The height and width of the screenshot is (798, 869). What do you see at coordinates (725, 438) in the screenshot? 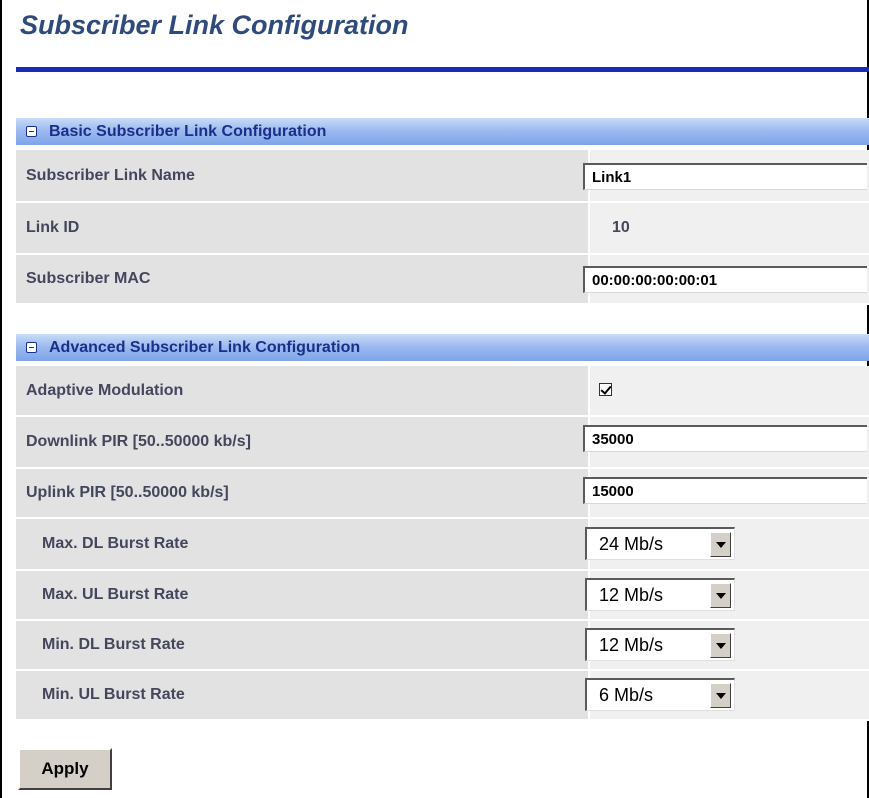
I see `downlink-pir-input: 35000` at bounding box center [725, 438].